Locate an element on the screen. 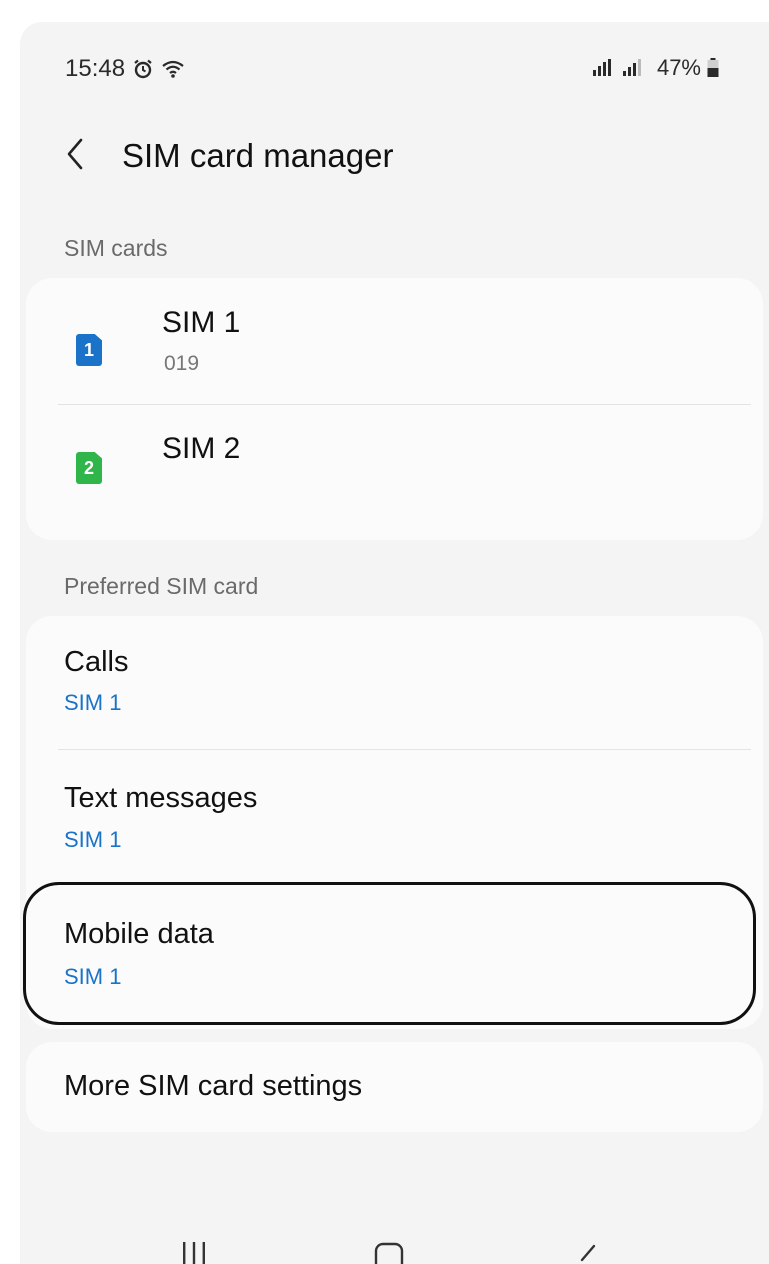 The image size is (769, 1264). page-title: SIM card manager is located at coordinates (258, 155).